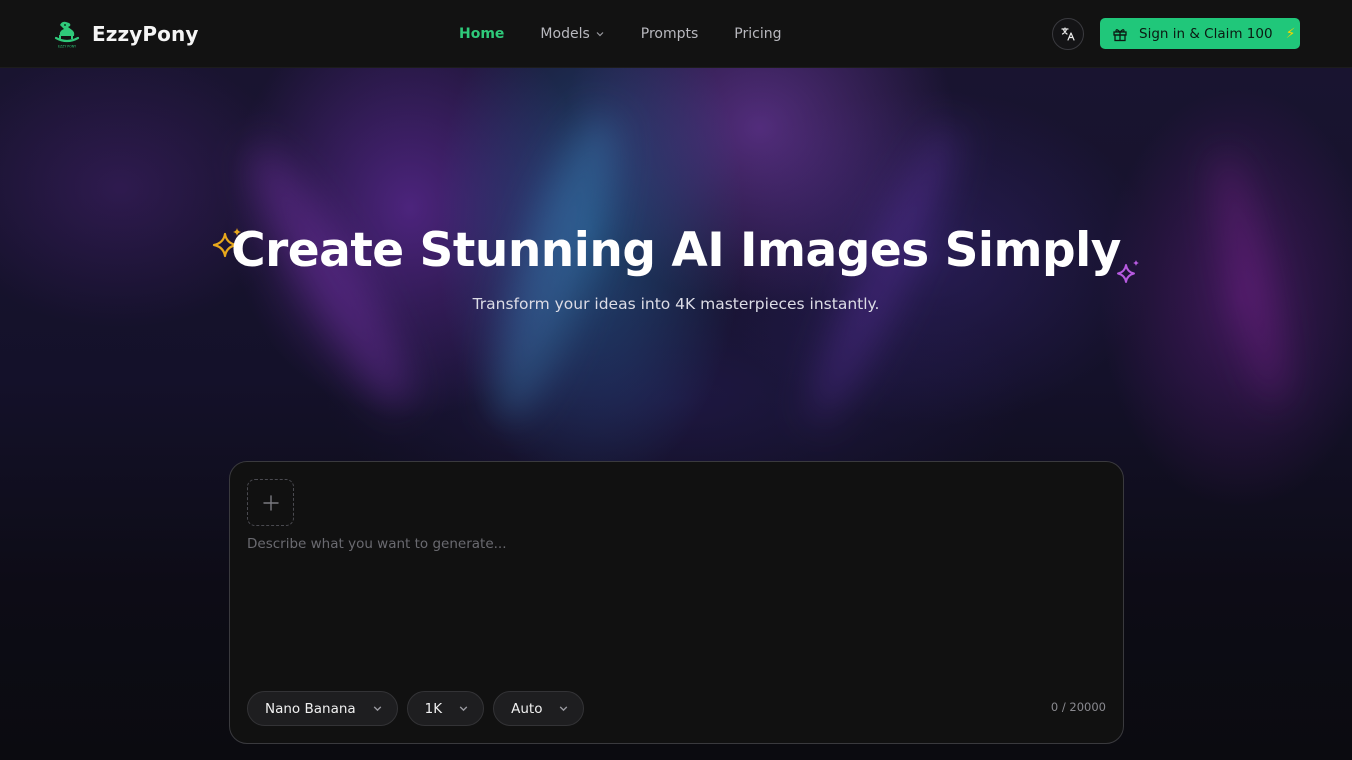 The image size is (1352, 760). I want to click on nav-models: Models, so click(572, 34).